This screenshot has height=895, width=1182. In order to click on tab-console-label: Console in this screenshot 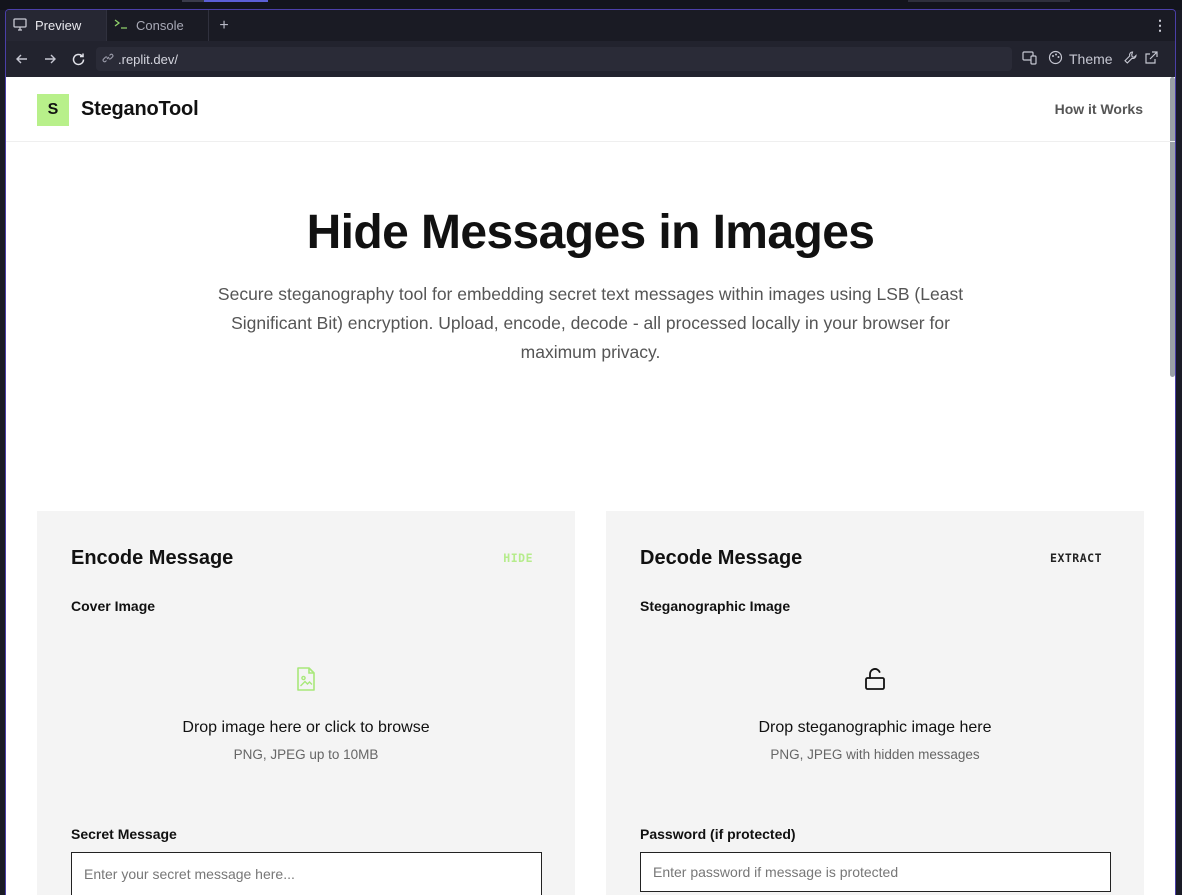, I will do `click(160, 25)`.